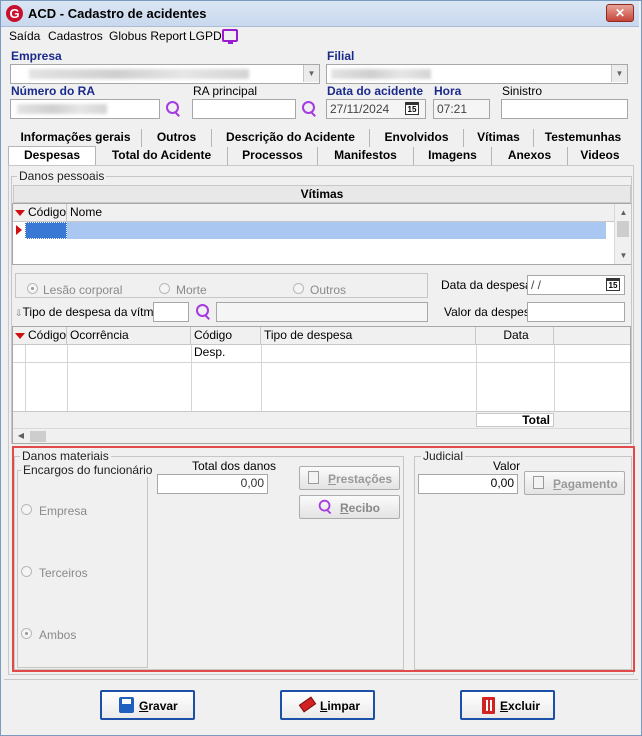  I want to click on footer-divider, so click(321, 679).